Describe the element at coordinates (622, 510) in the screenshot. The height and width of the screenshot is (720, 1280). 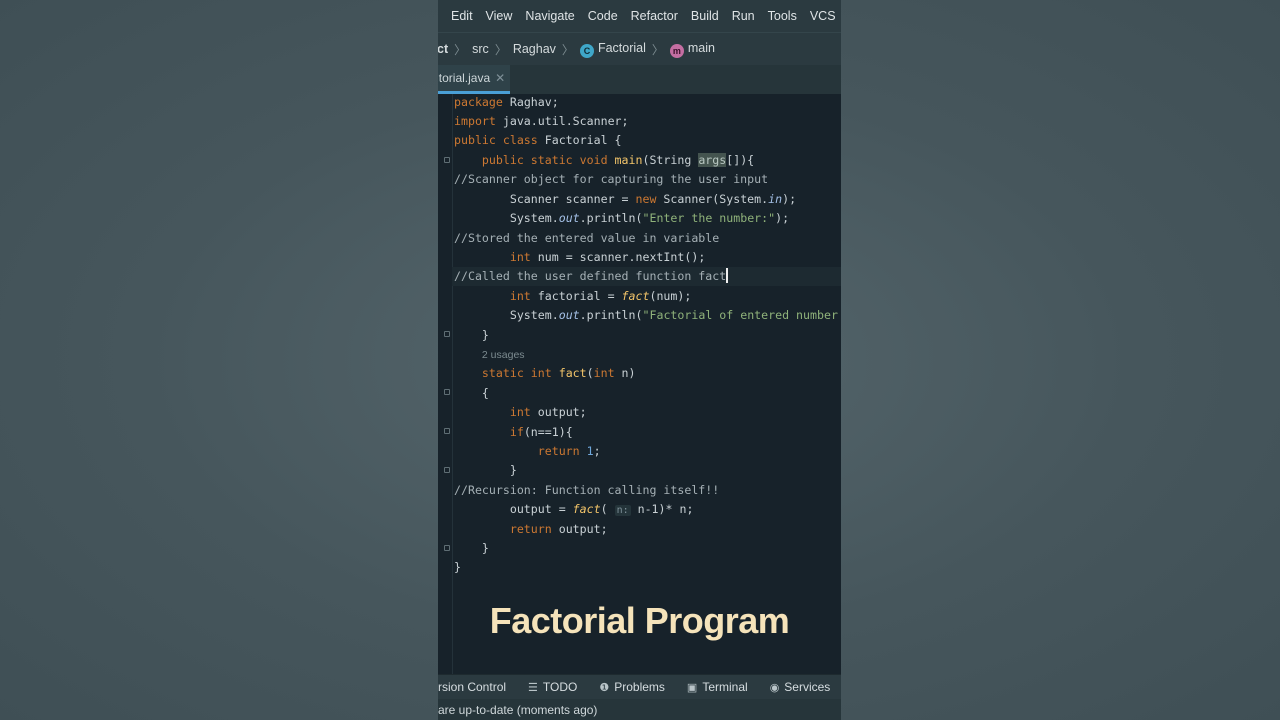
I see `parameter-hint: n:` at that location.